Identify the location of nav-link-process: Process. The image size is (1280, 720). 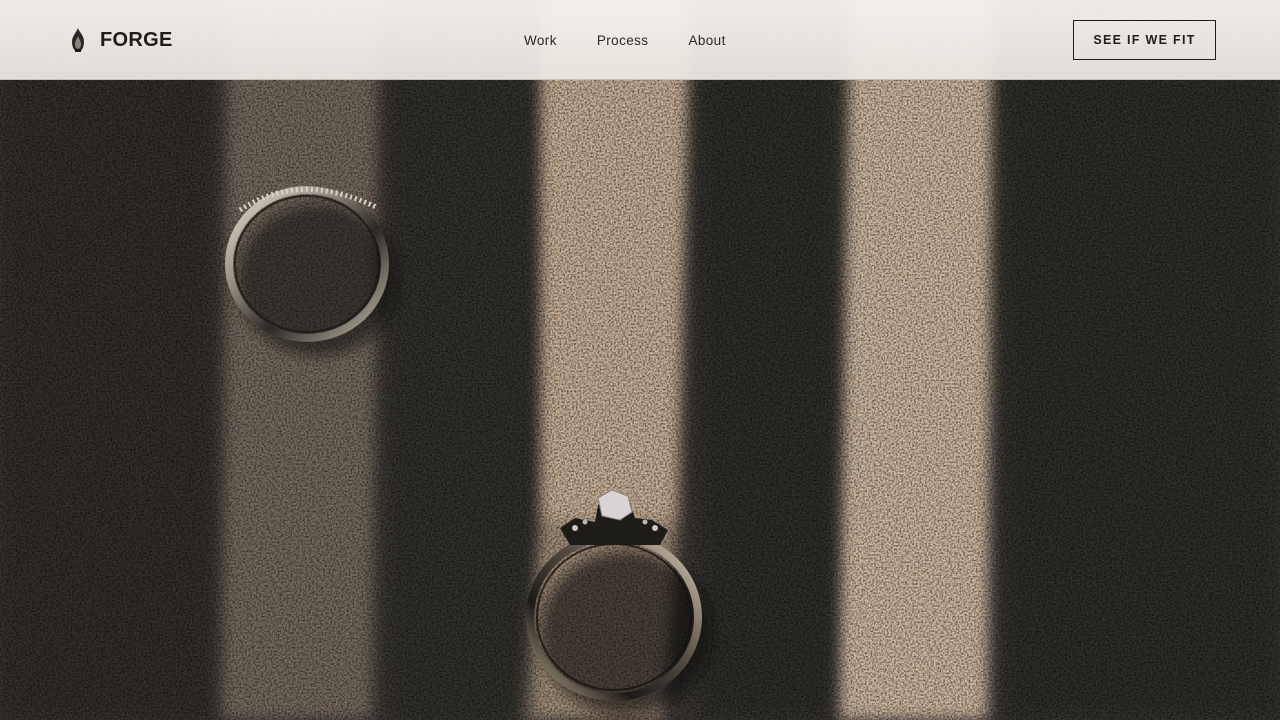
(623, 40).